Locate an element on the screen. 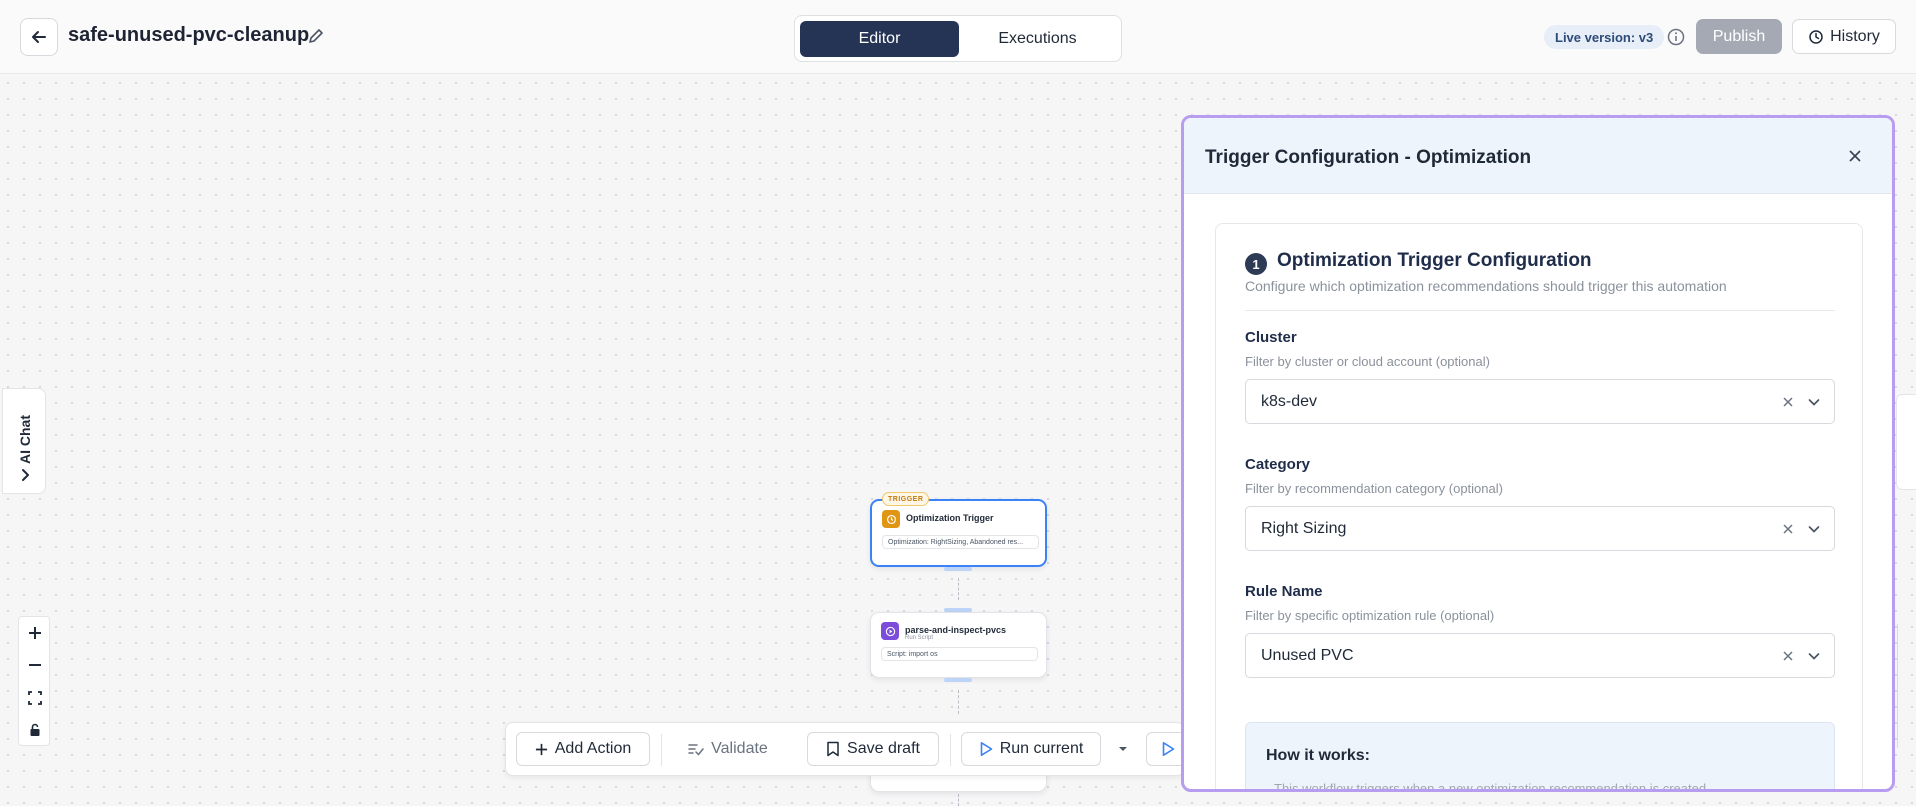 The height and width of the screenshot is (806, 1916). arrow-left-icon is located at coordinates (39, 37).